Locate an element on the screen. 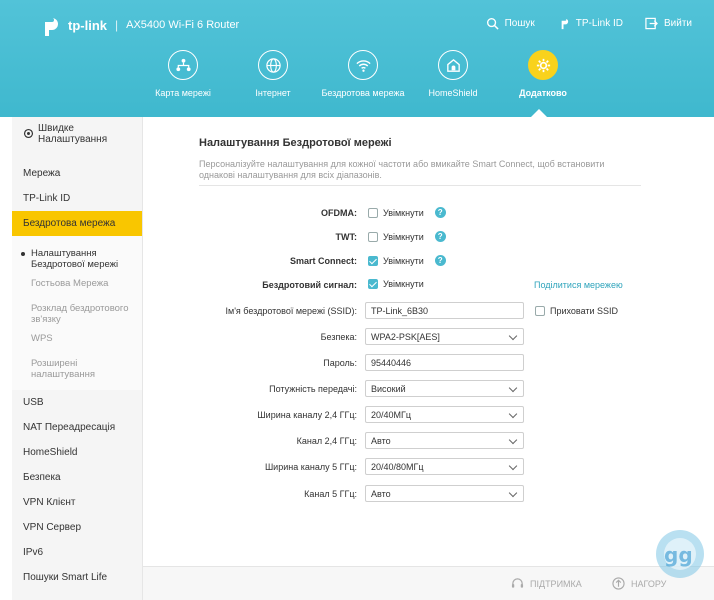  sidebar-item-quick-setup: Швидке Налаштування is located at coordinates (77, 139).